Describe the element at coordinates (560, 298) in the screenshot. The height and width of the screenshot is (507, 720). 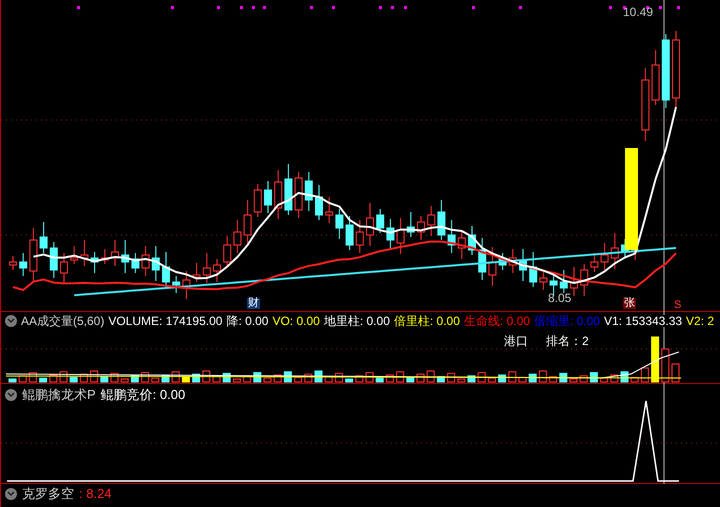
I see `low-price-label: 8.05` at that location.